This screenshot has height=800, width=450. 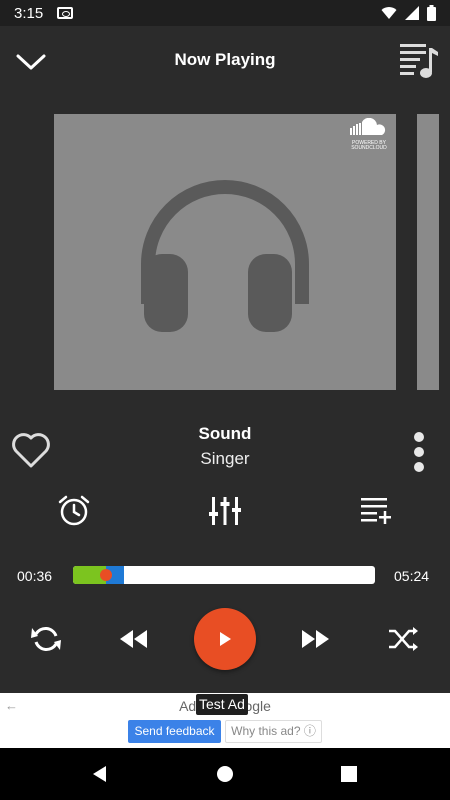 I want to click on elapsed-time: 00:36, so click(x=35, y=576).